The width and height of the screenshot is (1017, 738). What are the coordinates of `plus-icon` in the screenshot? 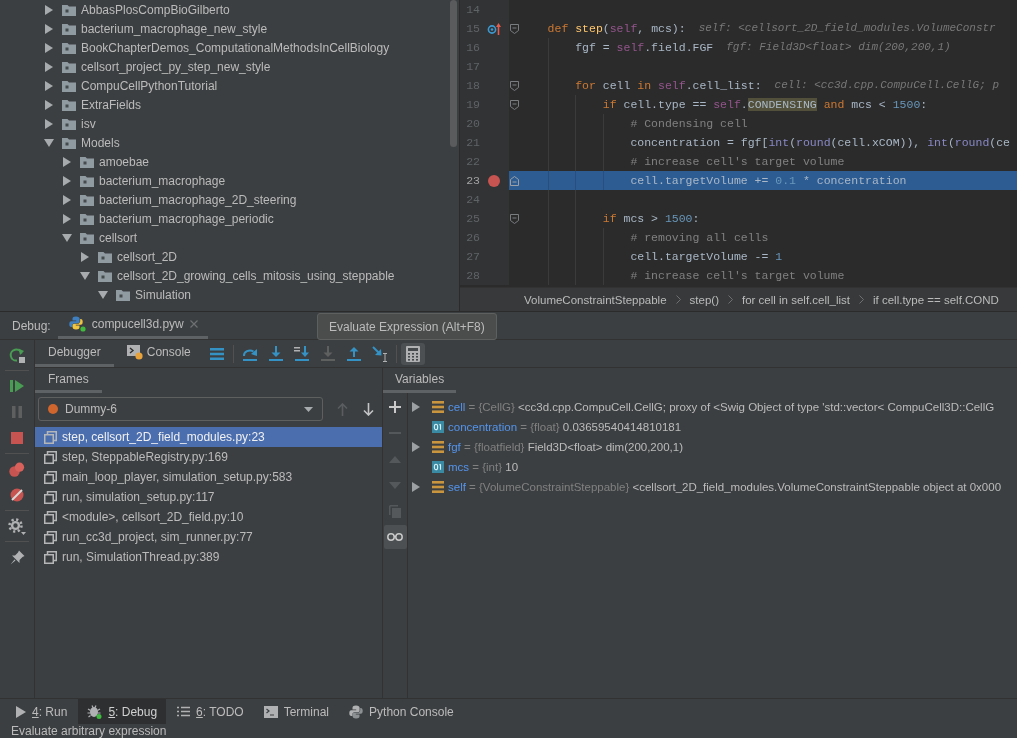 It's located at (395, 407).